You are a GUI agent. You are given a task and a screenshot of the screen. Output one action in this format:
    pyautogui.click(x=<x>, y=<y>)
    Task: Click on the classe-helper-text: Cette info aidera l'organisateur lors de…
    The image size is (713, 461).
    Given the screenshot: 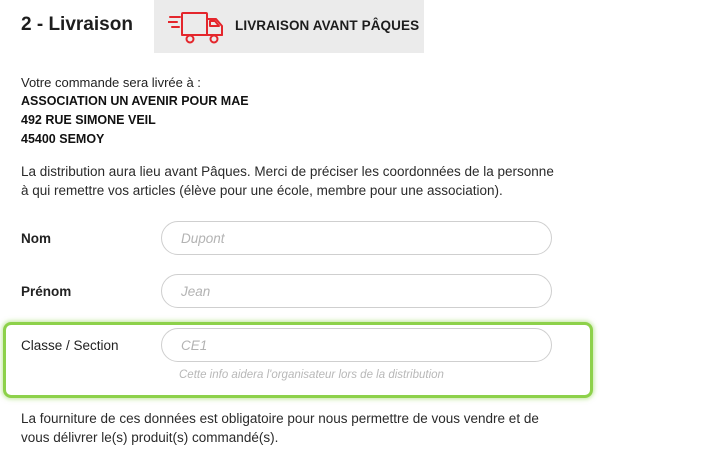 What is the action you would take?
    pyautogui.click(x=311, y=375)
    